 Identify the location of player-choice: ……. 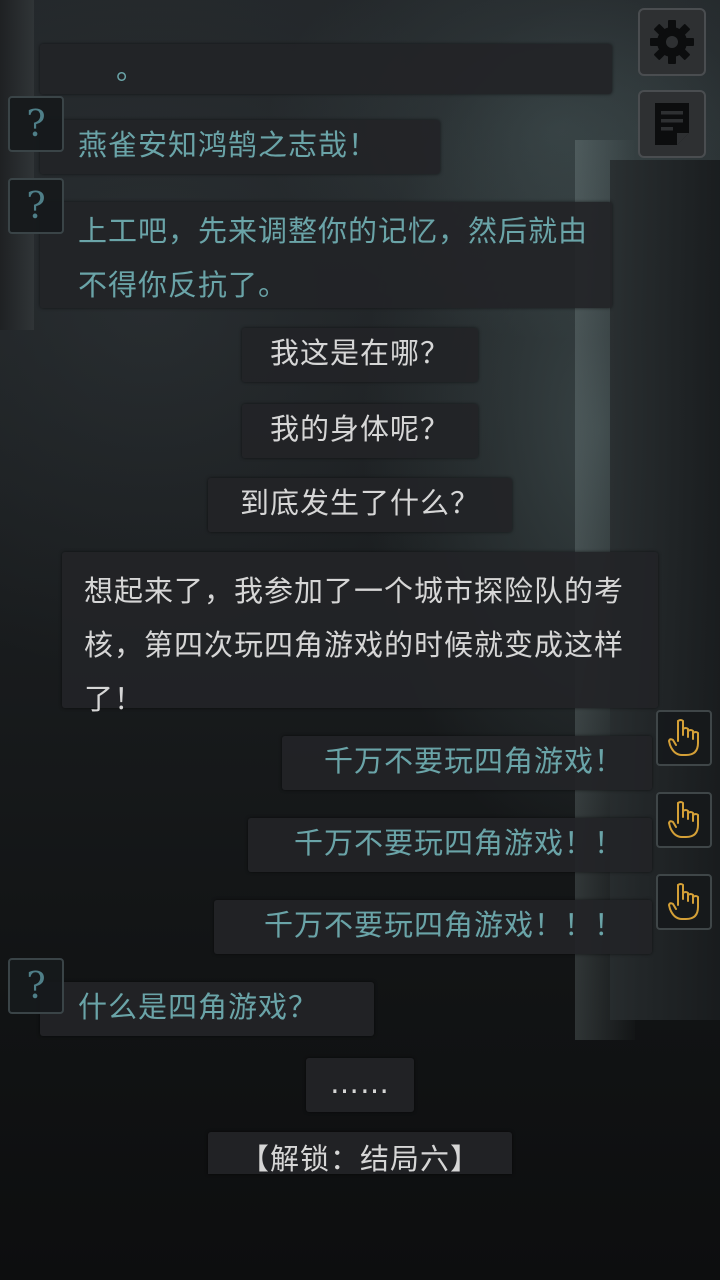
(360, 1085).